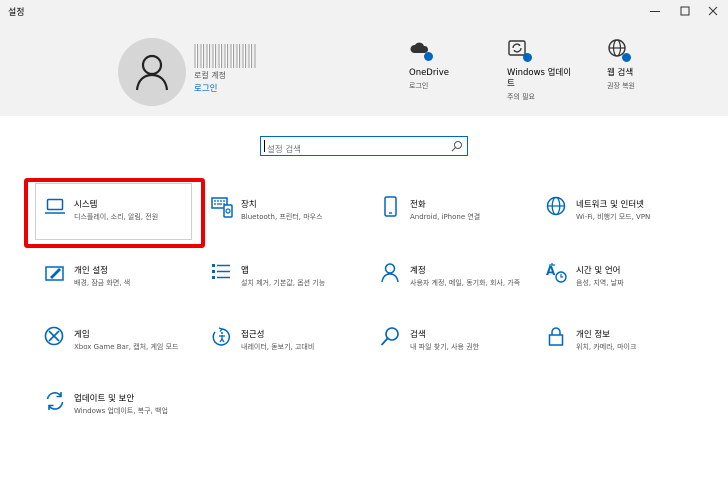  I want to click on tile-title: 개인 설정, so click(91, 271).